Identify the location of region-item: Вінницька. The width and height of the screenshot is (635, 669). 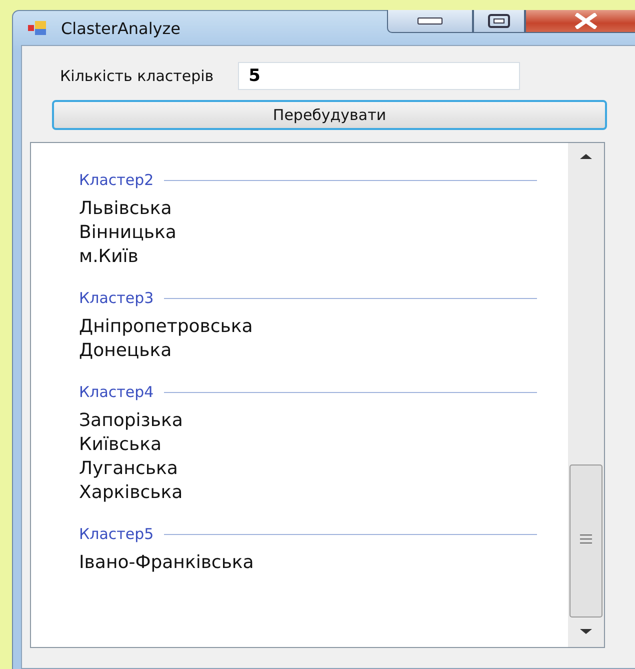
(128, 233).